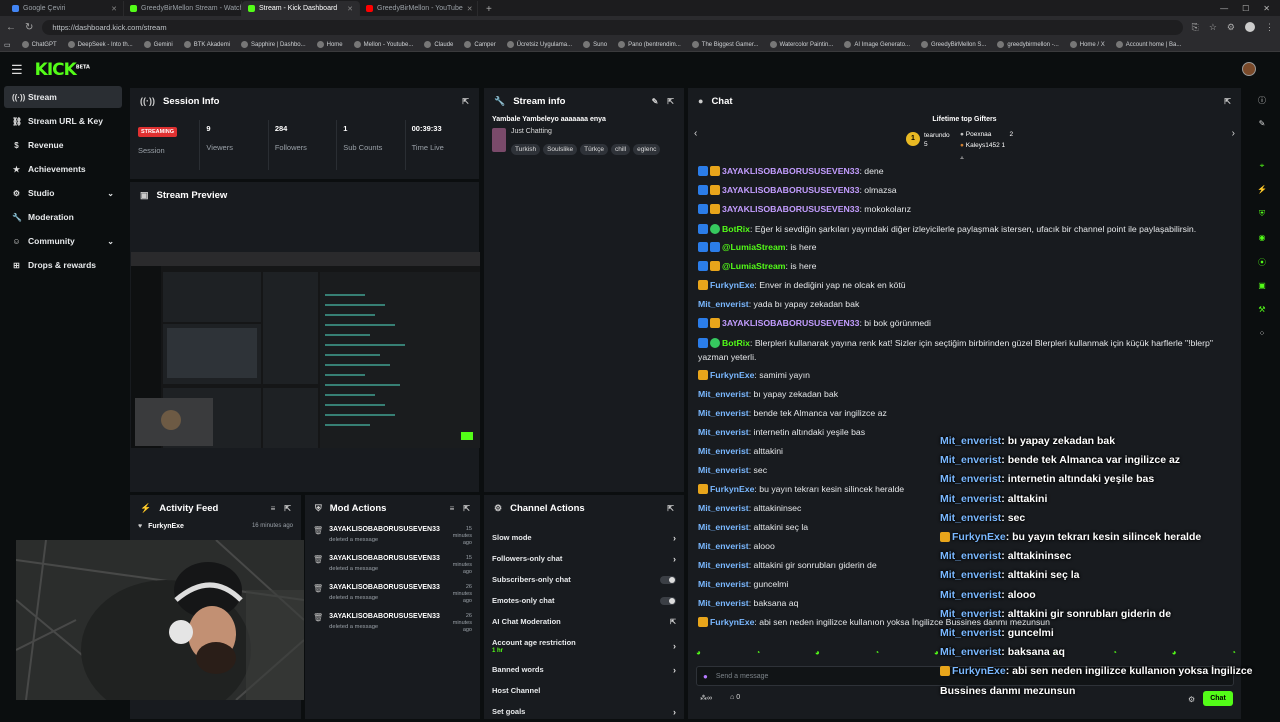  Describe the element at coordinates (695, 133) in the screenshot. I see `chevron-left-icon: ‹` at that location.